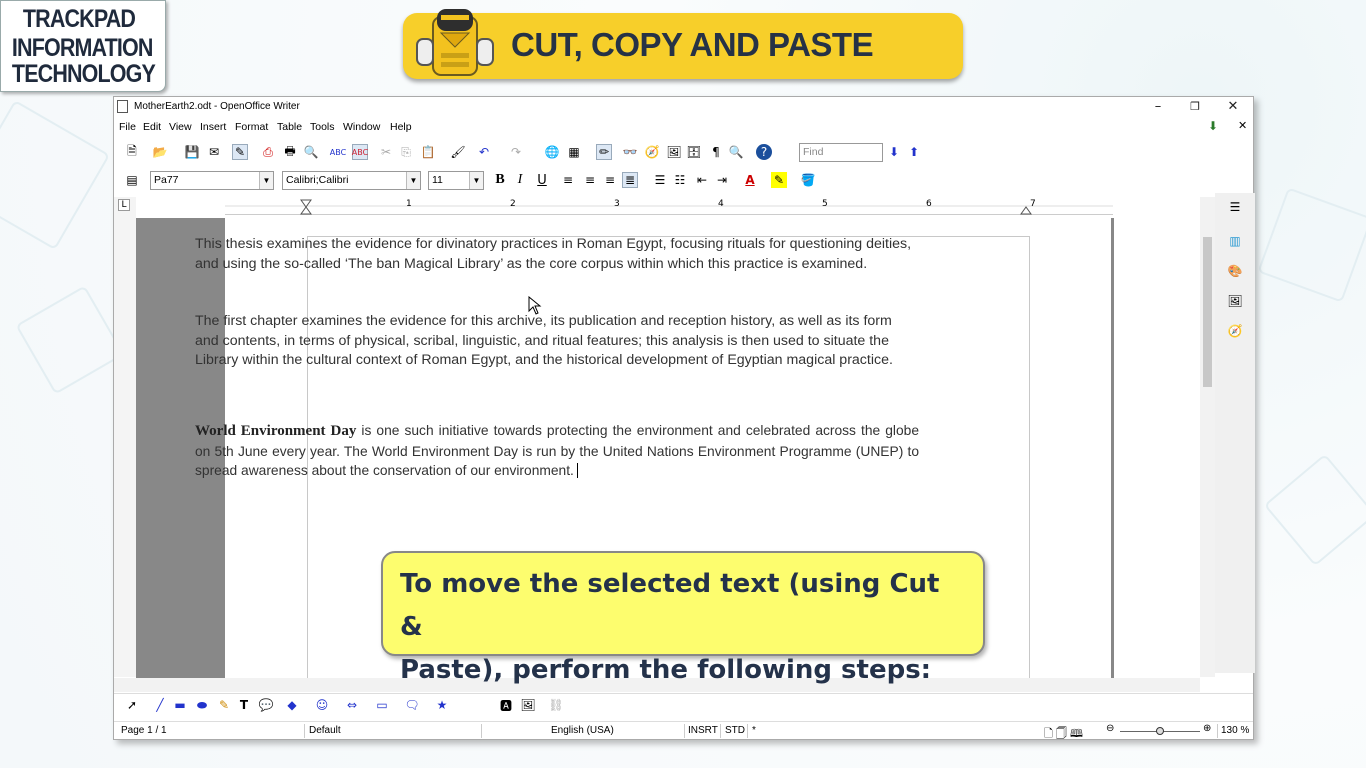 The image size is (1366, 768). Describe the element at coordinates (212, 180) in the screenshot. I see `paragraph-style-select: Pa77 ▼` at that location.